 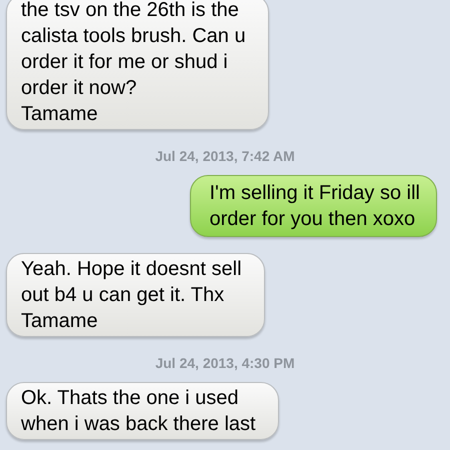 What do you see at coordinates (225, 363) in the screenshot?
I see `timestamp: Jul 24, 2013, 4:30 PM` at bounding box center [225, 363].